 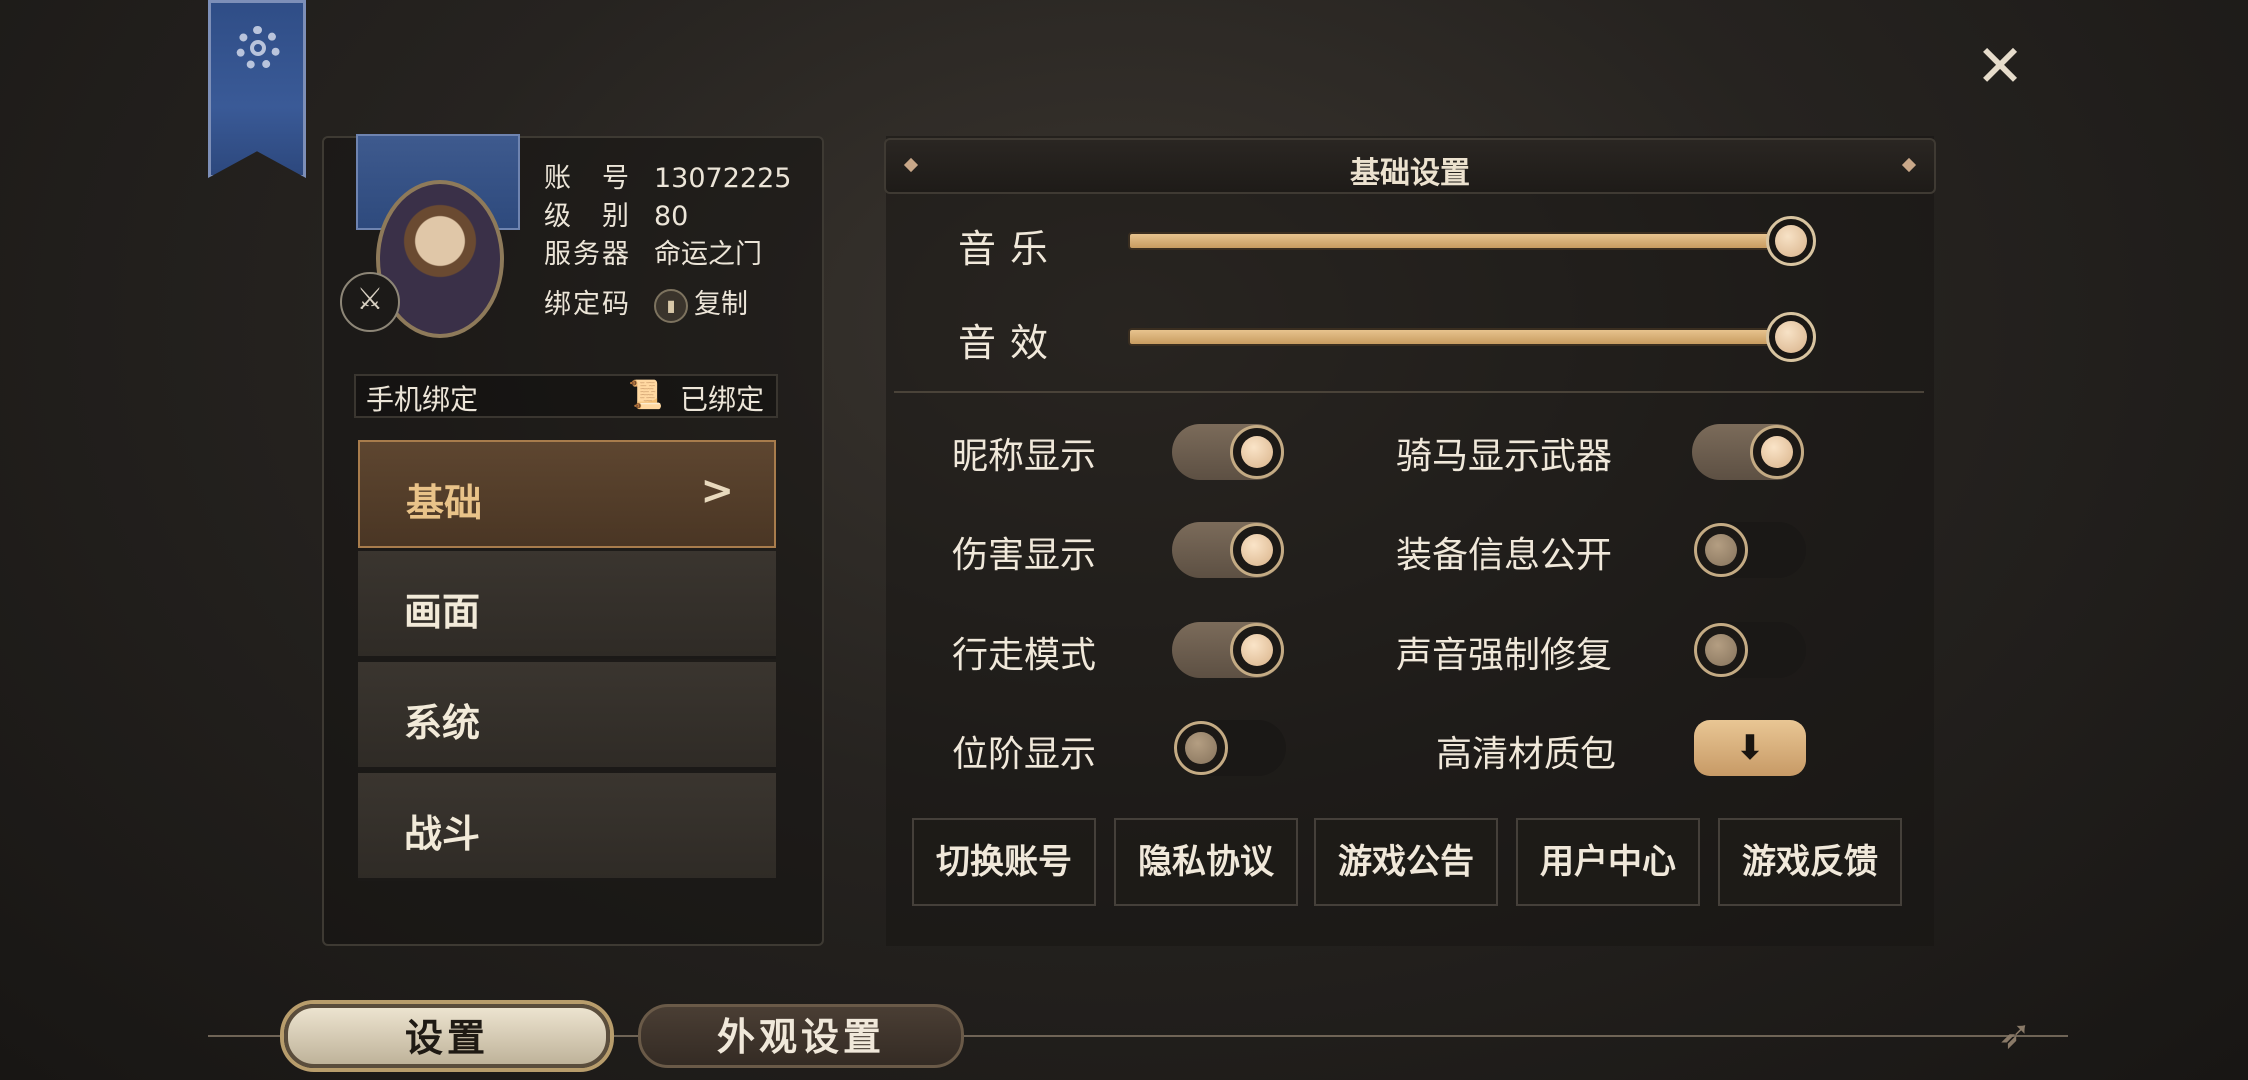 What do you see at coordinates (646, 302) in the screenshot?
I see `bind-code-row: 绑定码 ▮ 复制` at bounding box center [646, 302].